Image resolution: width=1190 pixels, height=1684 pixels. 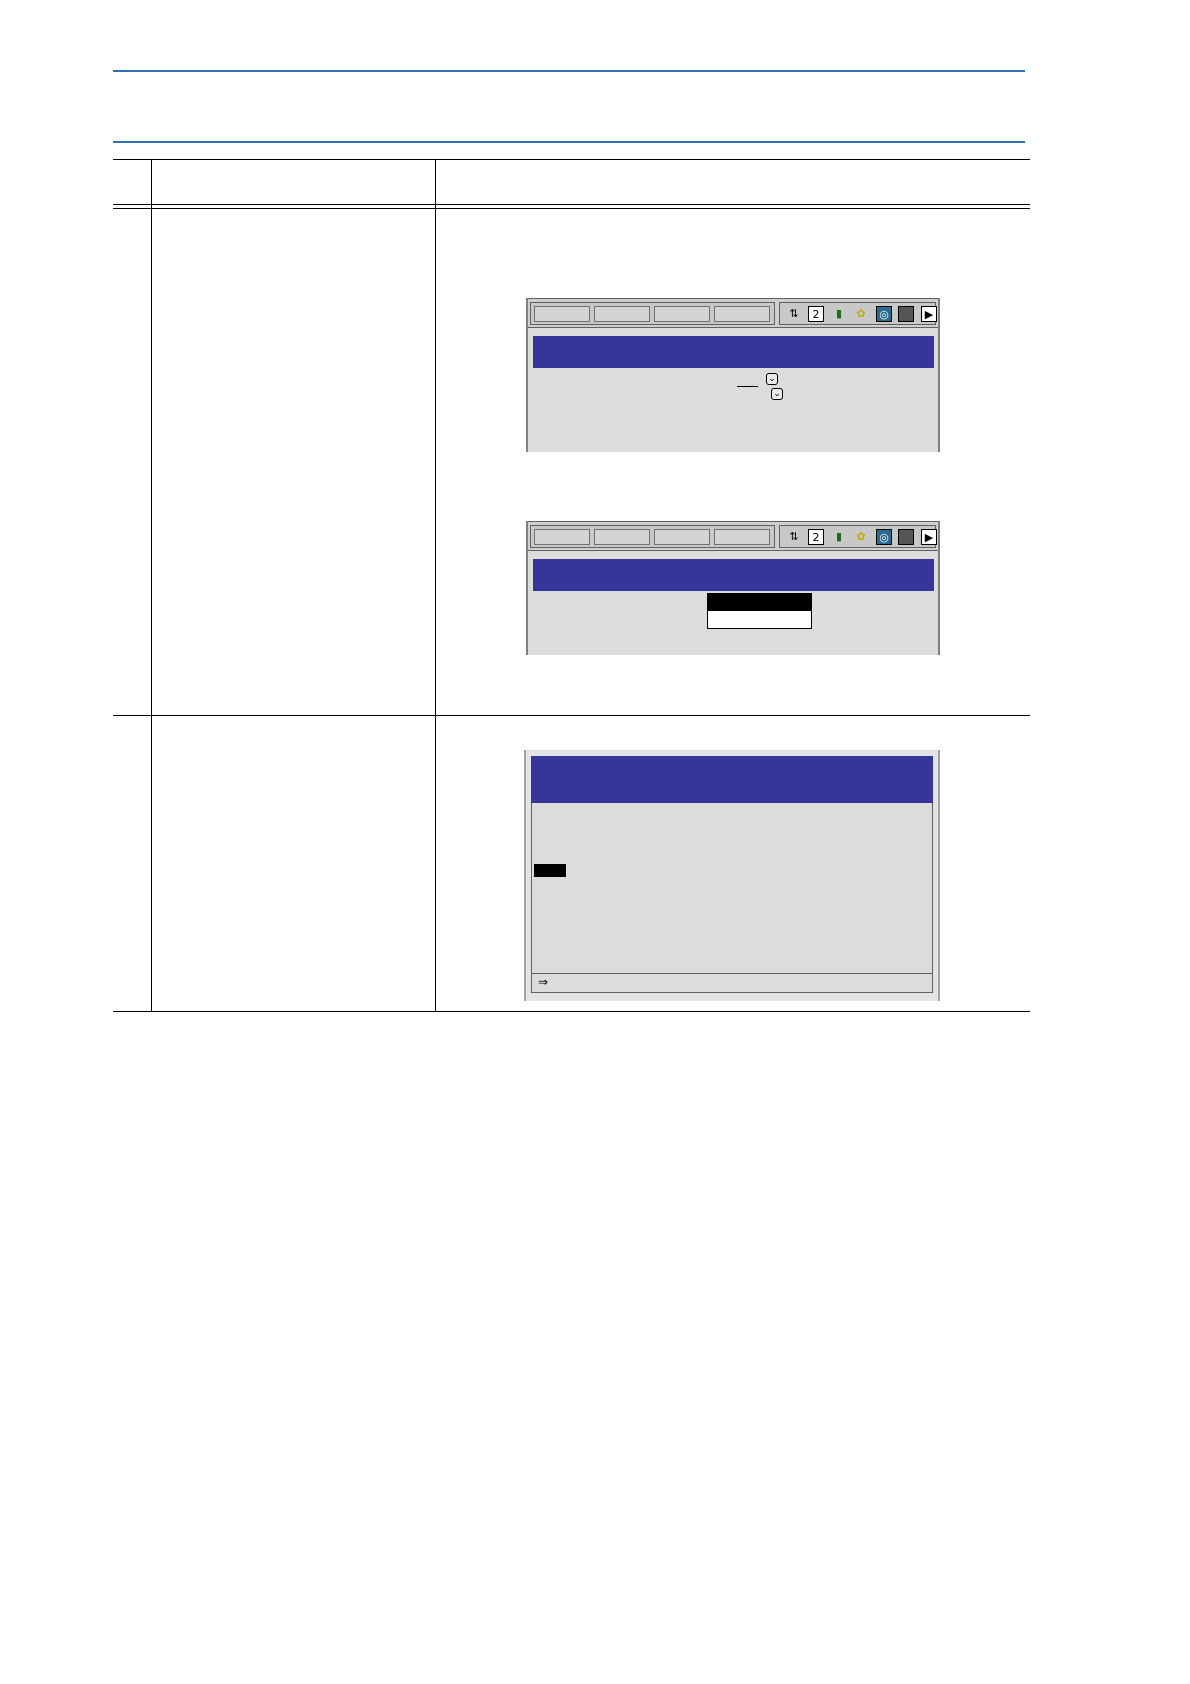 I want to click on screen-2-content, so click(x=733, y=623).